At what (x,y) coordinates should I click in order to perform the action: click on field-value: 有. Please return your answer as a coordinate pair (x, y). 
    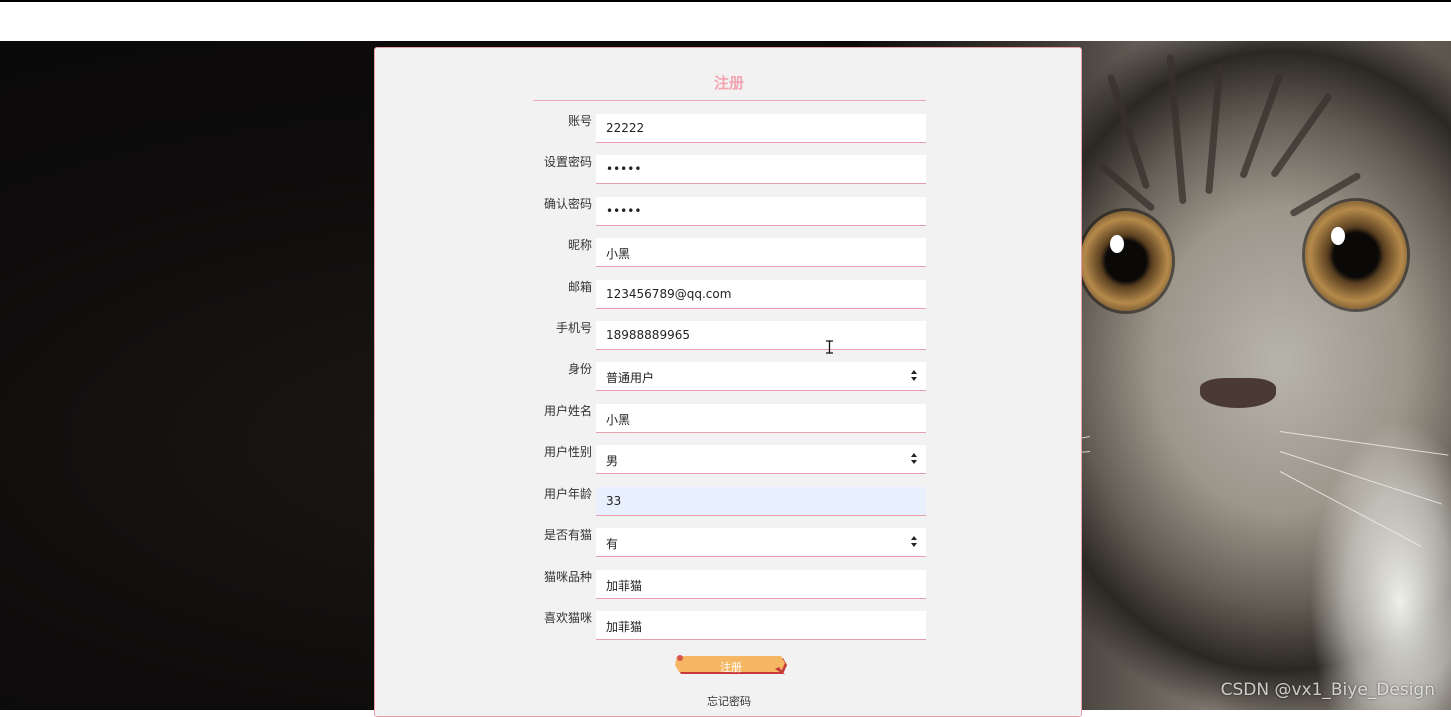
    Looking at the image, I should click on (612, 544).